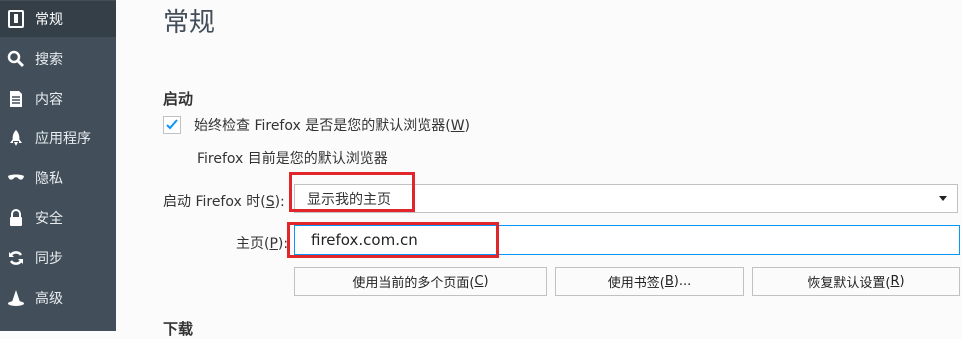  Describe the element at coordinates (49, 259) in the screenshot. I see `sidebar-item-label: 同步` at that location.